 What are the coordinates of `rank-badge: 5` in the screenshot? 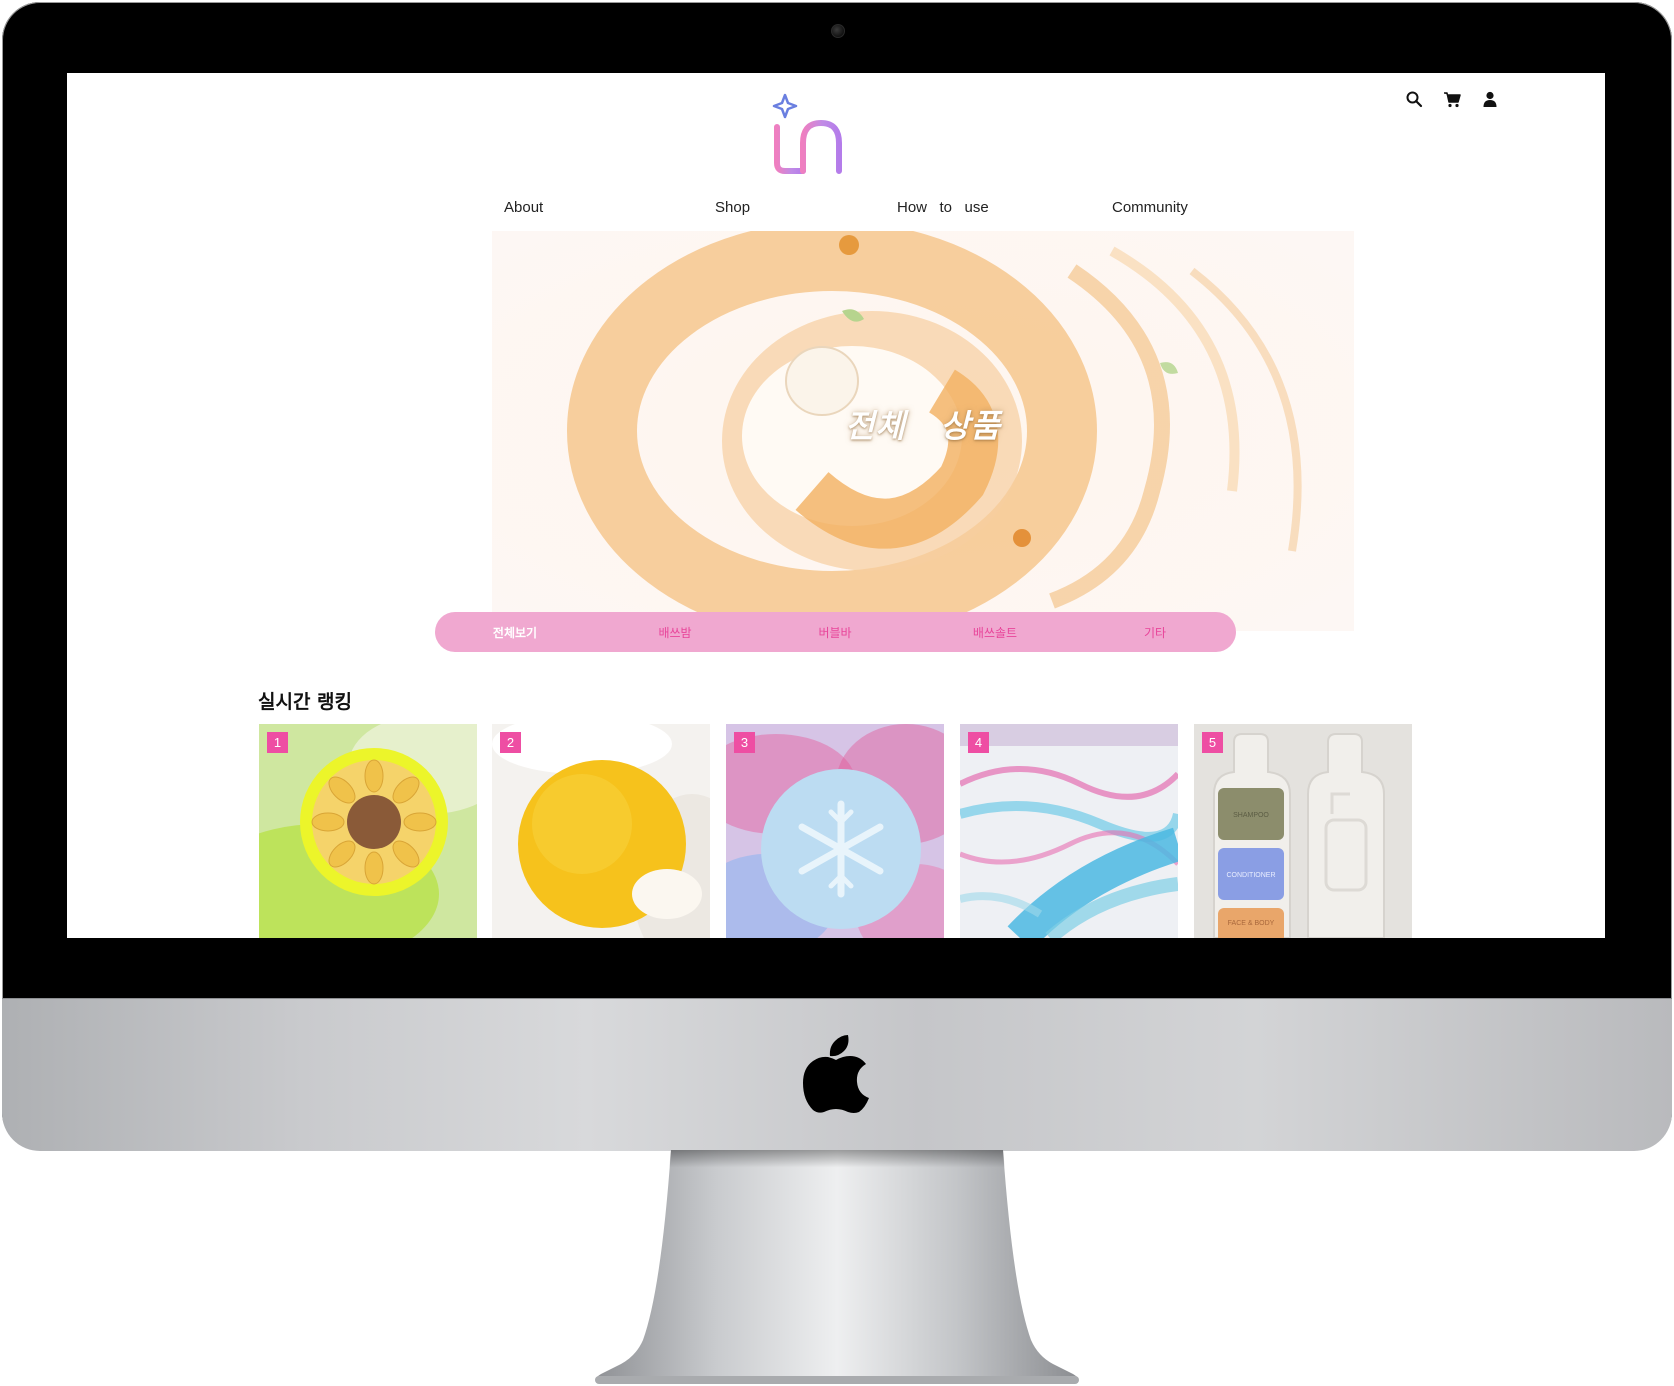 It's located at (1212, 742).